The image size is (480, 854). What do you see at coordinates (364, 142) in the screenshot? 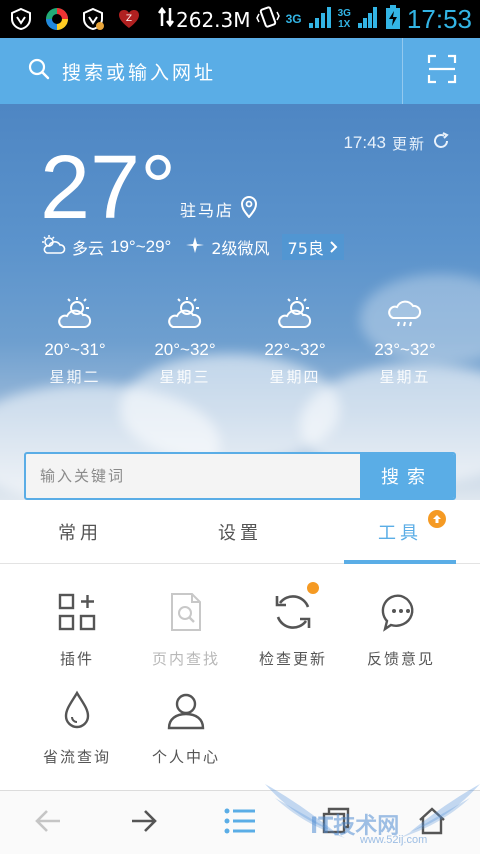
I see `update-time: 17:43` at bounding box center [364, 142].